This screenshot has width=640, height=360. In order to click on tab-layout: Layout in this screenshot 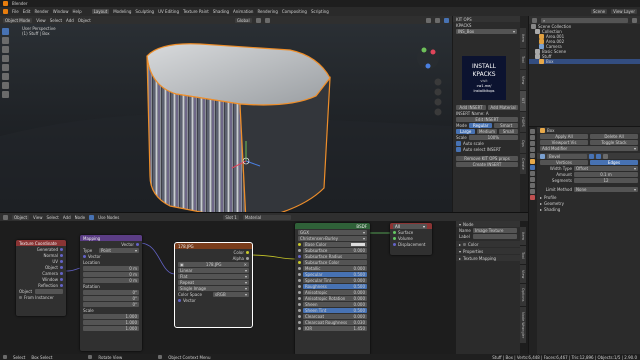, I will do `click(100, 11)`.